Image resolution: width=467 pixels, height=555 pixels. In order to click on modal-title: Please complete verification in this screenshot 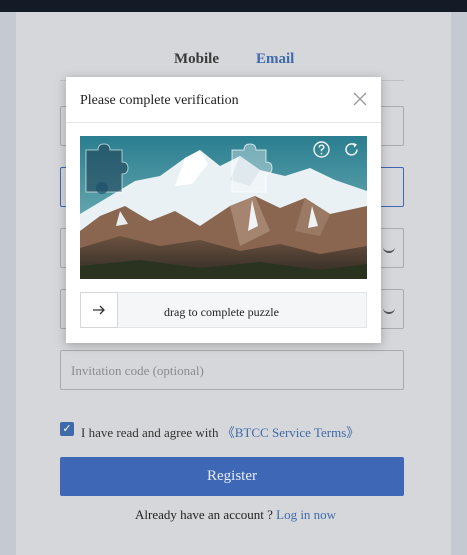, I will do `click(159, 100)`.